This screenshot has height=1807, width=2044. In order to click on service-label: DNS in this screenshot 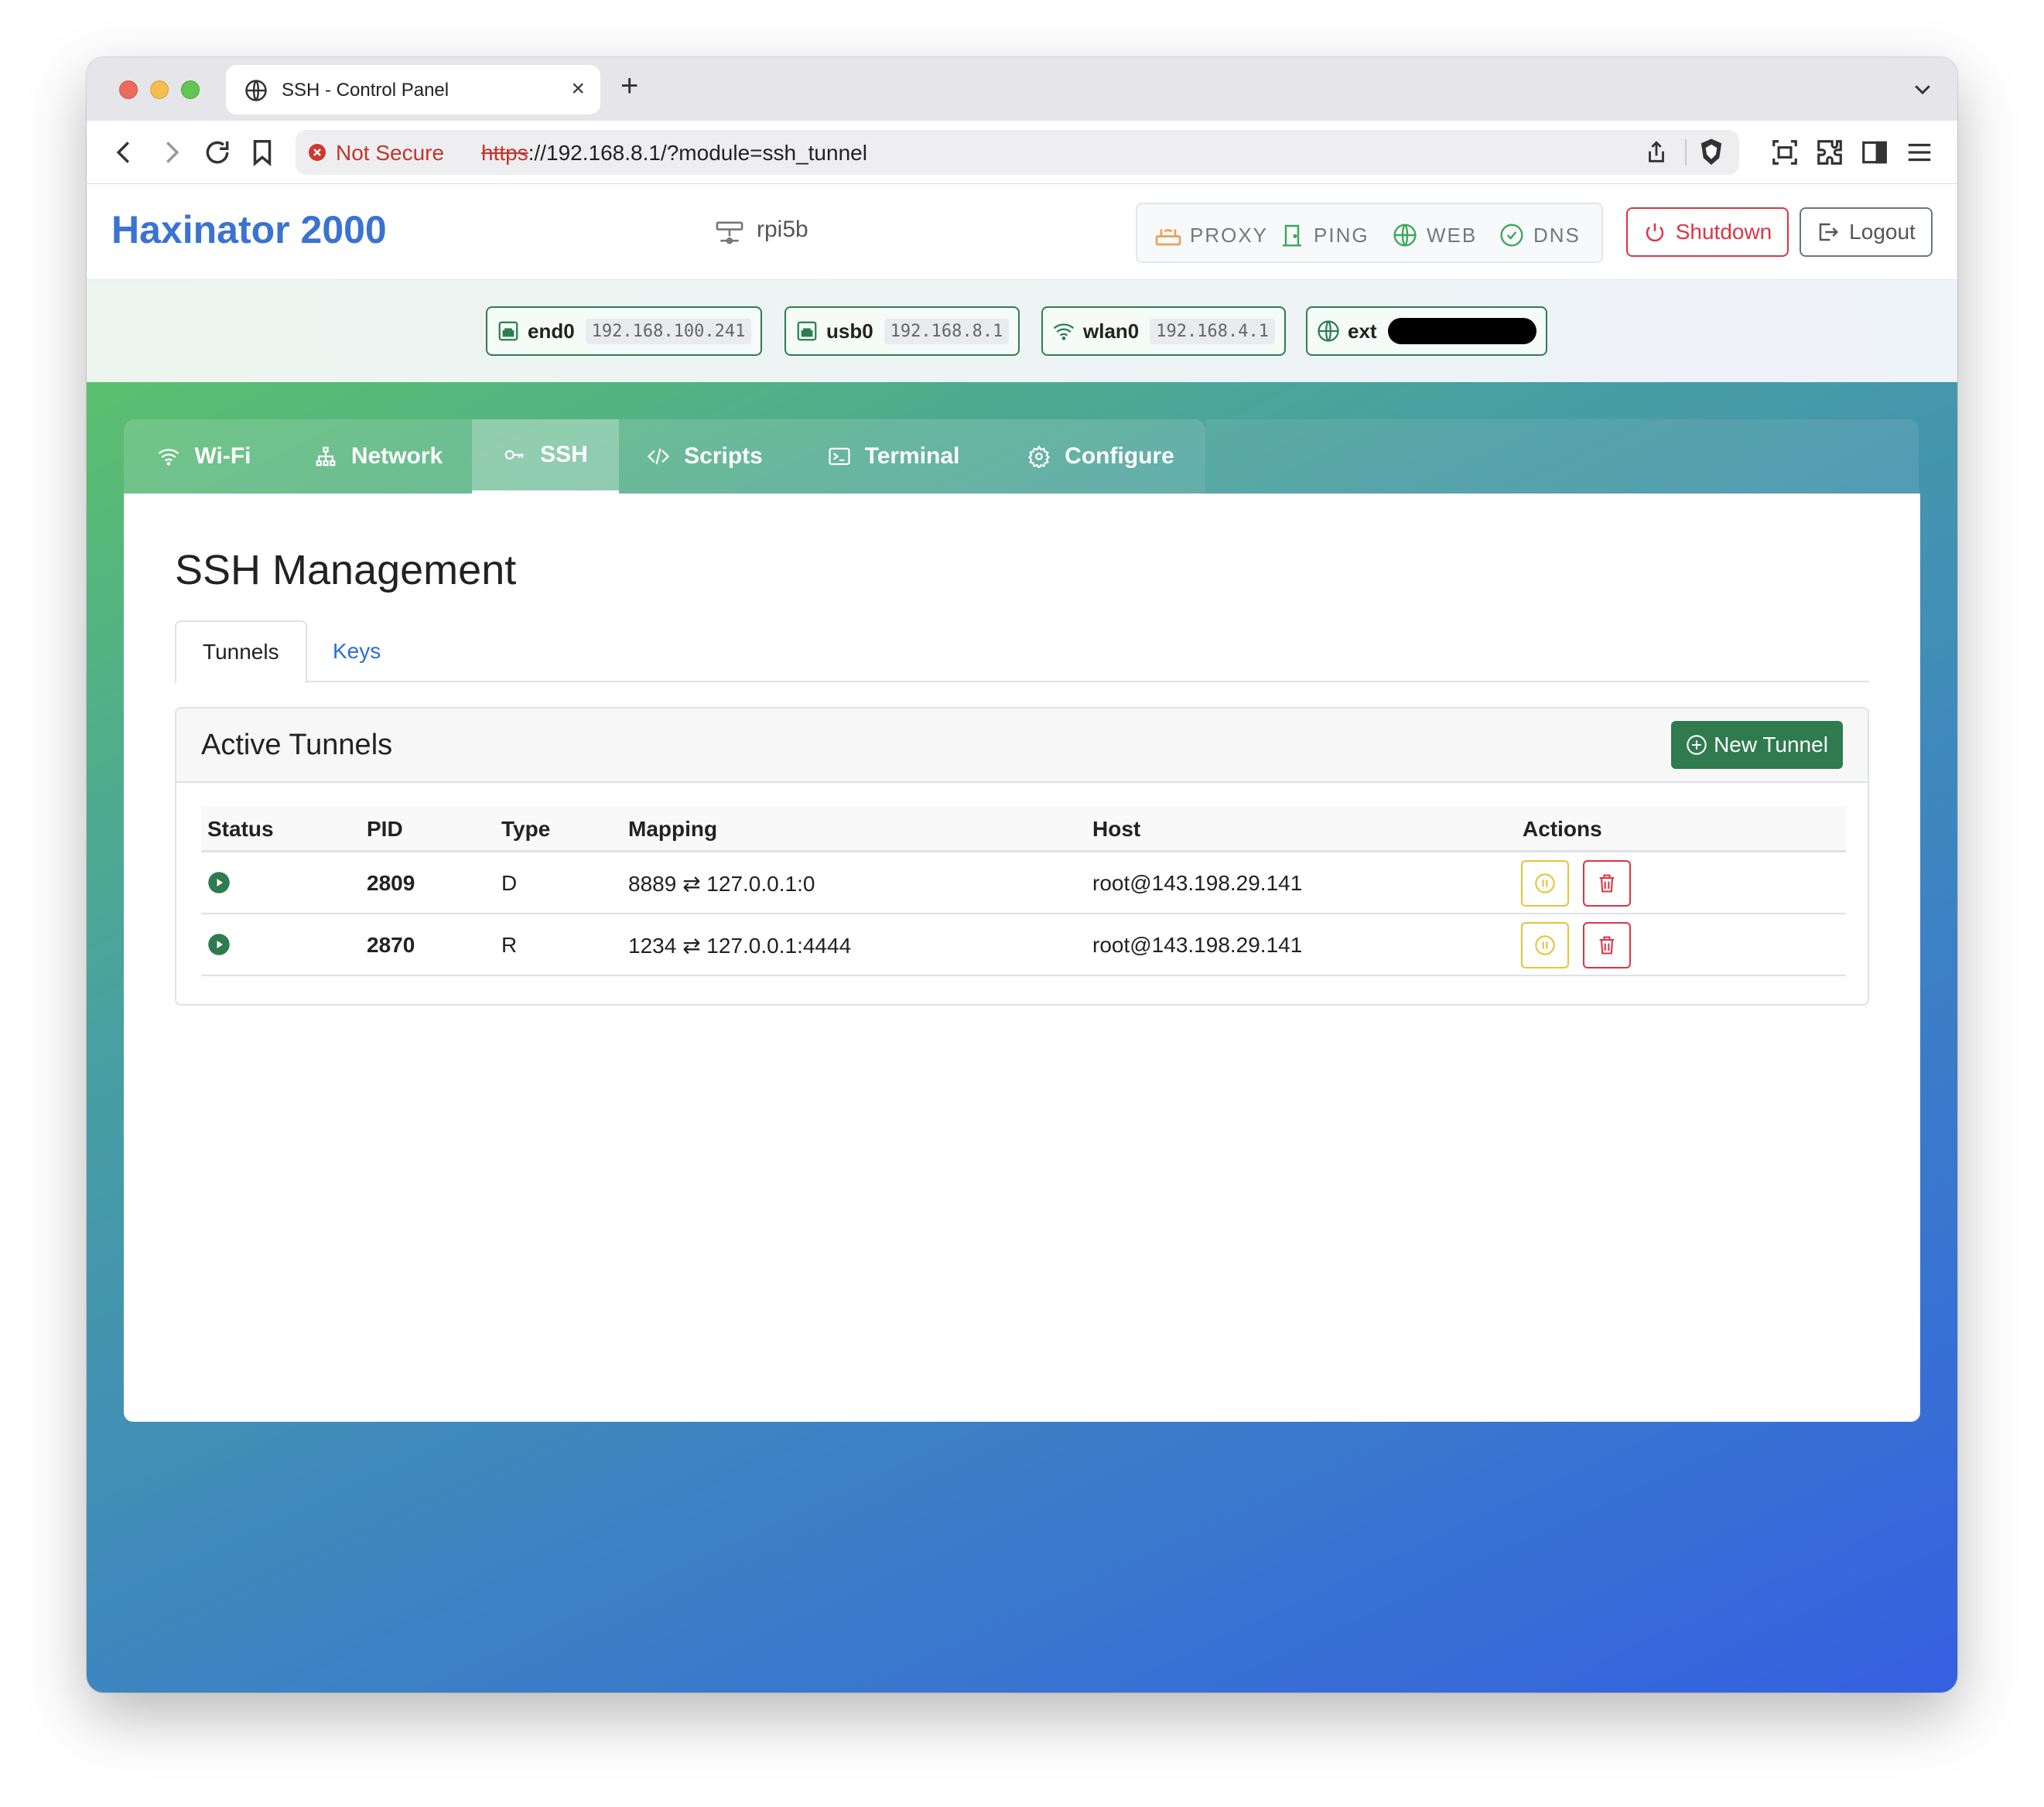, I will do `click(1557, 235)`.